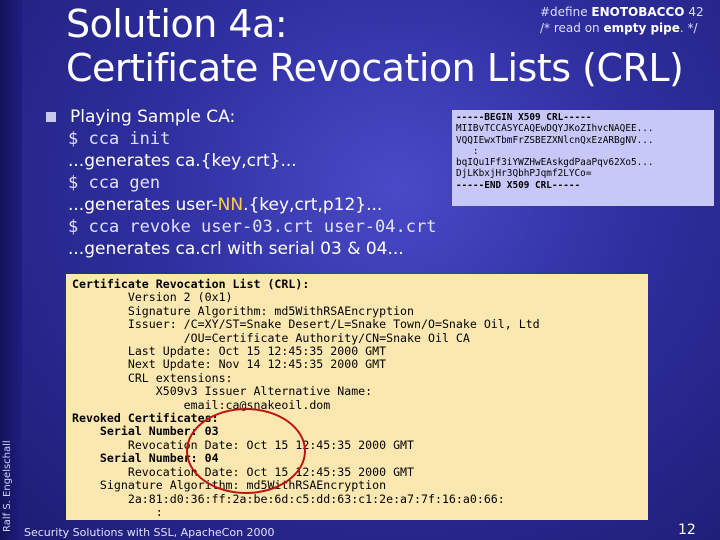  What do you see at coordinates (375, 68) in the screenshot?
I see `title-line-2: Certificate Revocation Lists (CRL)` at bounding box center [375, 68].